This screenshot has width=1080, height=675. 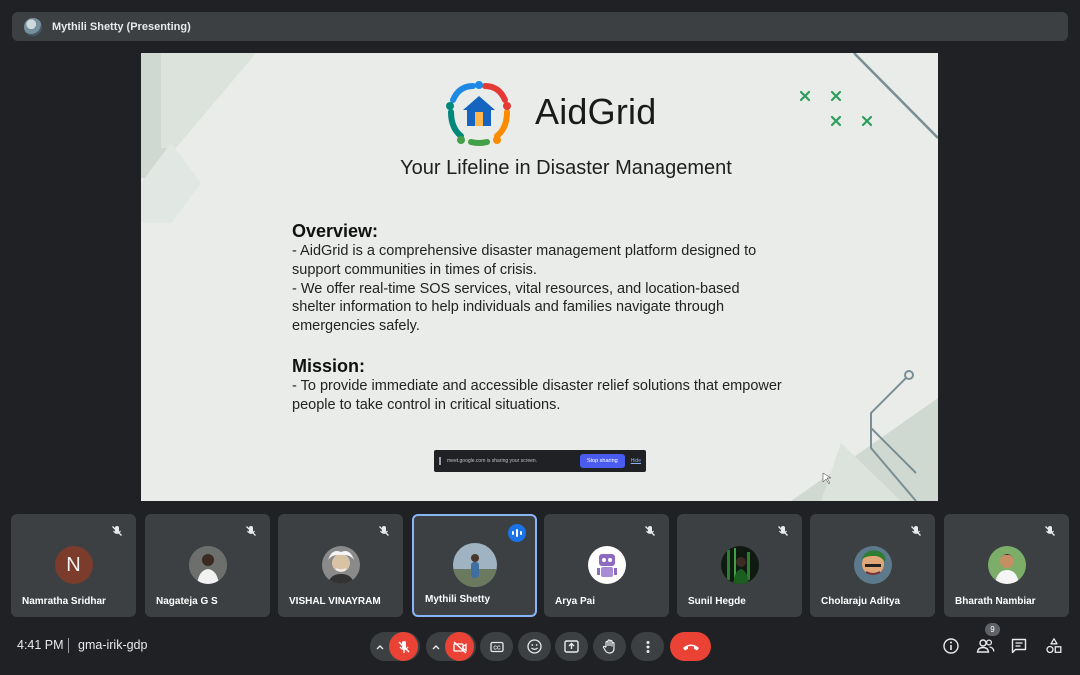 I want to click on raise-hand-icon, so click(x=608, y=646).